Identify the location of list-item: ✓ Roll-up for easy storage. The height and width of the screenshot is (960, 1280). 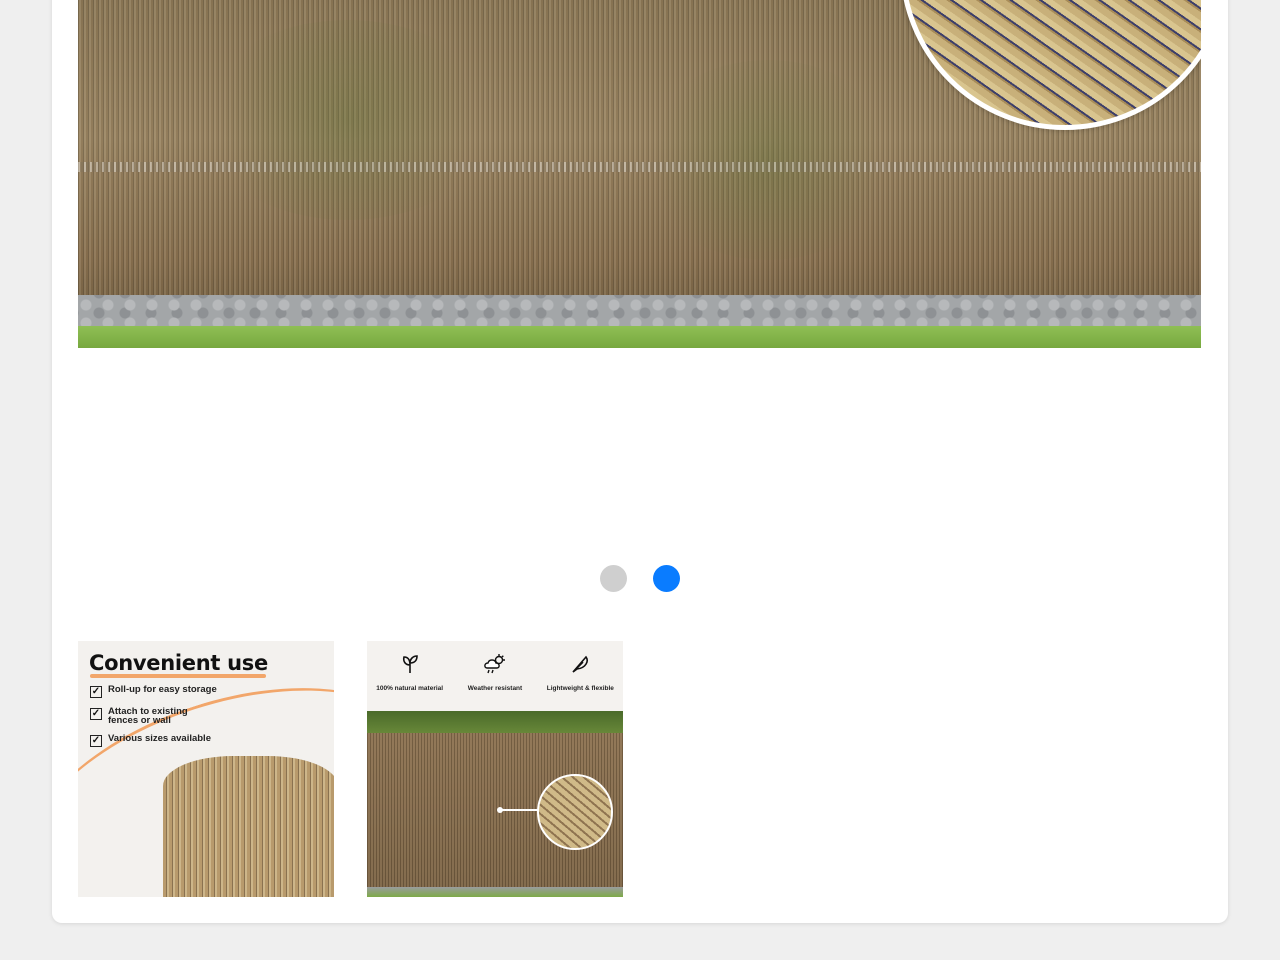
(154, 691).